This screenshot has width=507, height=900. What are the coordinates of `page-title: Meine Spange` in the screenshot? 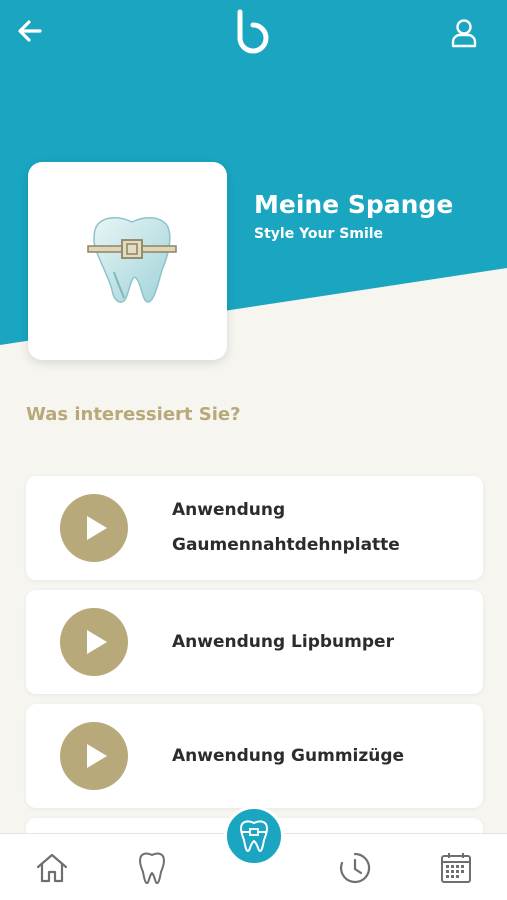 It's located at (354, 204).